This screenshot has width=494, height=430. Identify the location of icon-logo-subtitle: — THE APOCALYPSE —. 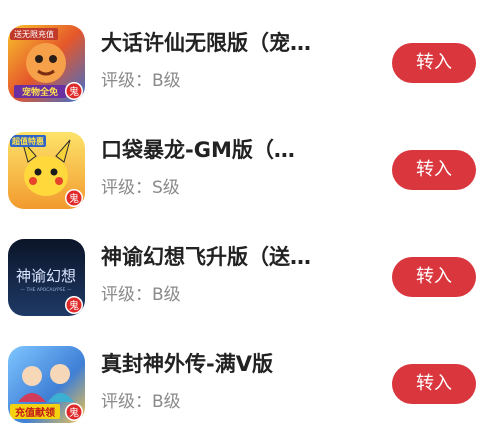
(46, 290).